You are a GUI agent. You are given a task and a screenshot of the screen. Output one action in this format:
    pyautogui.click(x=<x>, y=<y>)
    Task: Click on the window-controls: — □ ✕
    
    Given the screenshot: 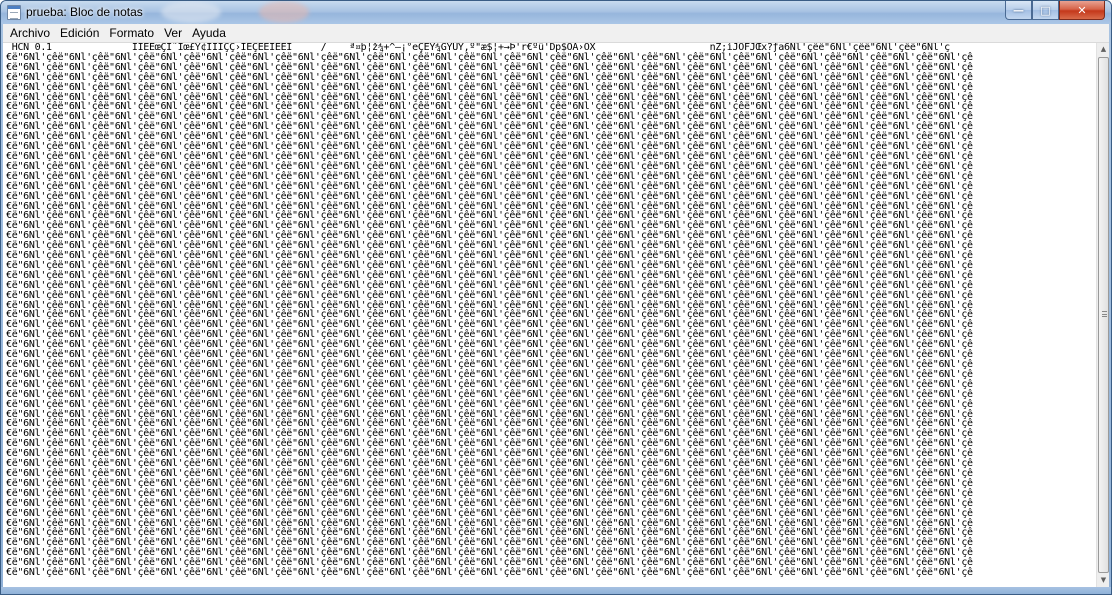 What is the action you would take?
    pyautogui.click(x=1055, y=10)
    